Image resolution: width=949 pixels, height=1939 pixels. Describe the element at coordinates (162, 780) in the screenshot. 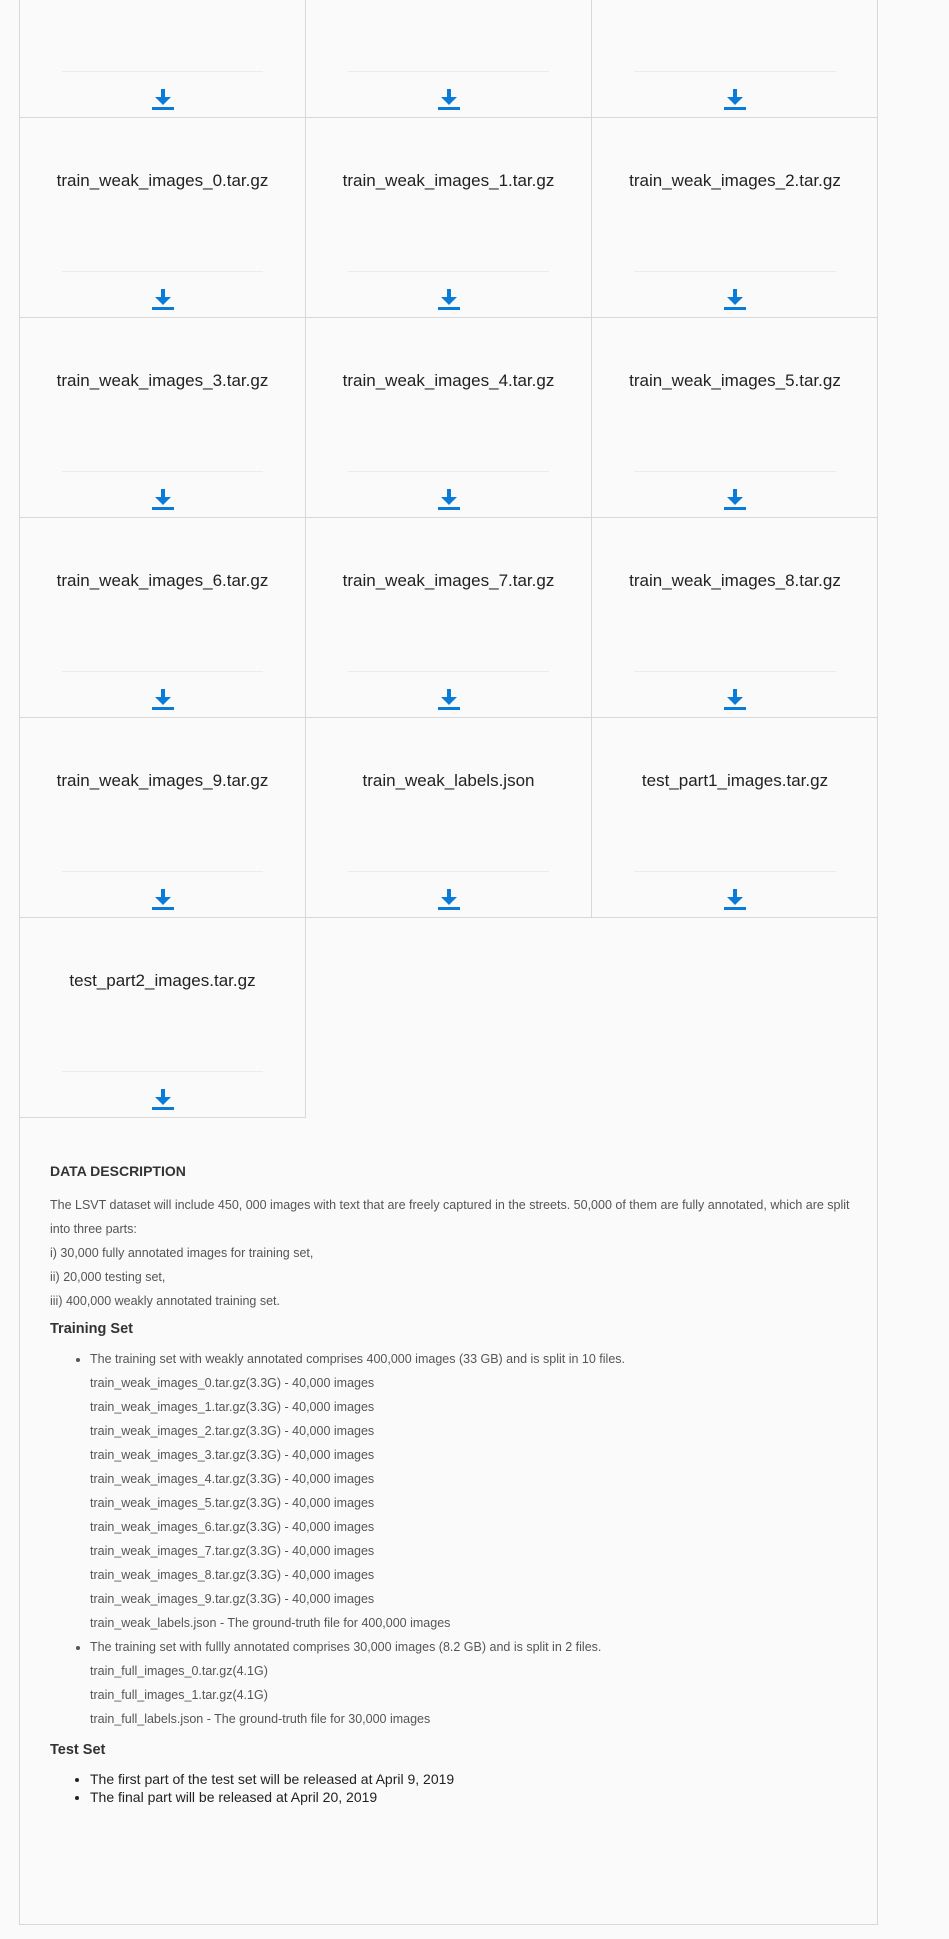

I see `file-name: train_weak_images_9.tar.gz` at that location.